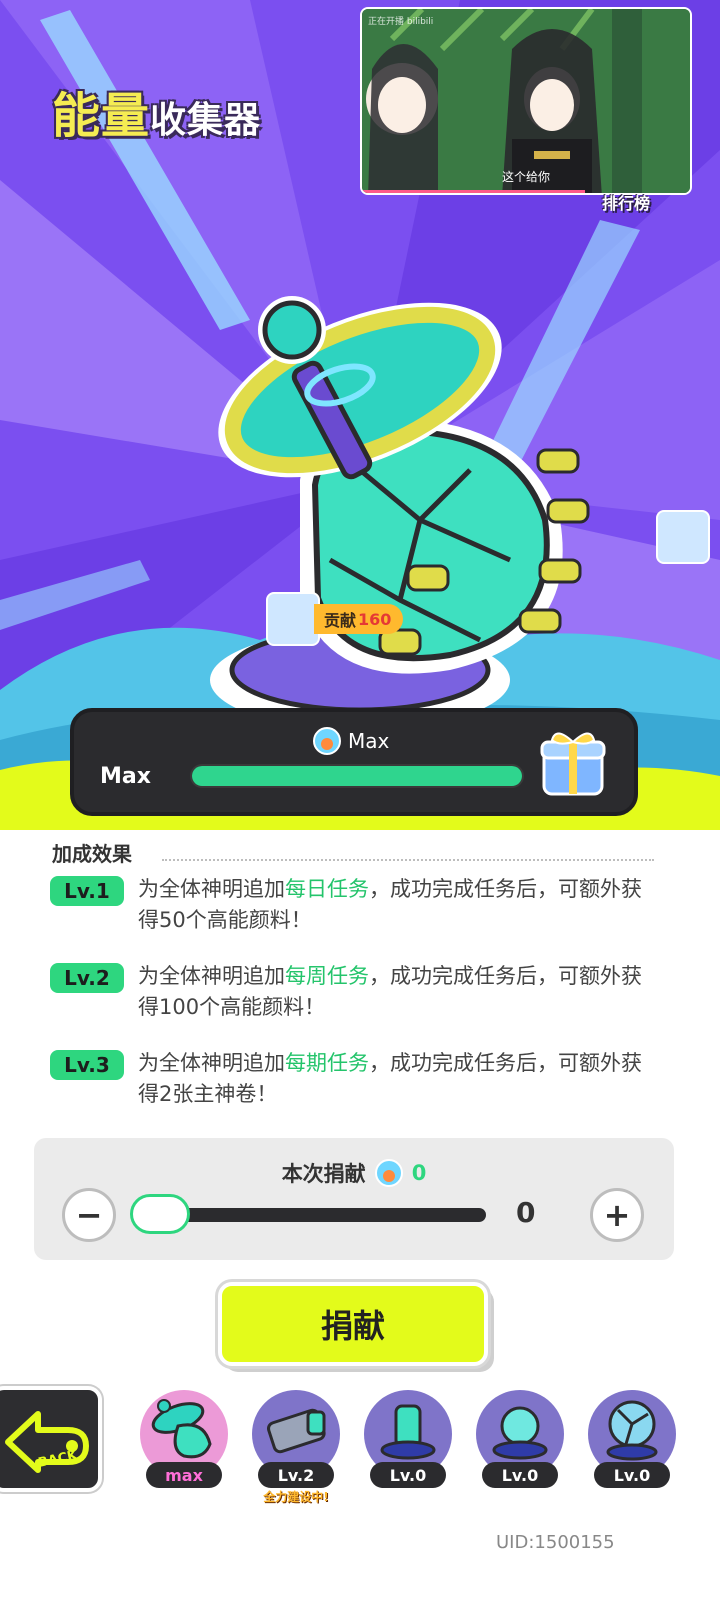 The width and height of the screenshot is (720, 1600). I want to click on contributor-avatar-side, so click(683, 537).